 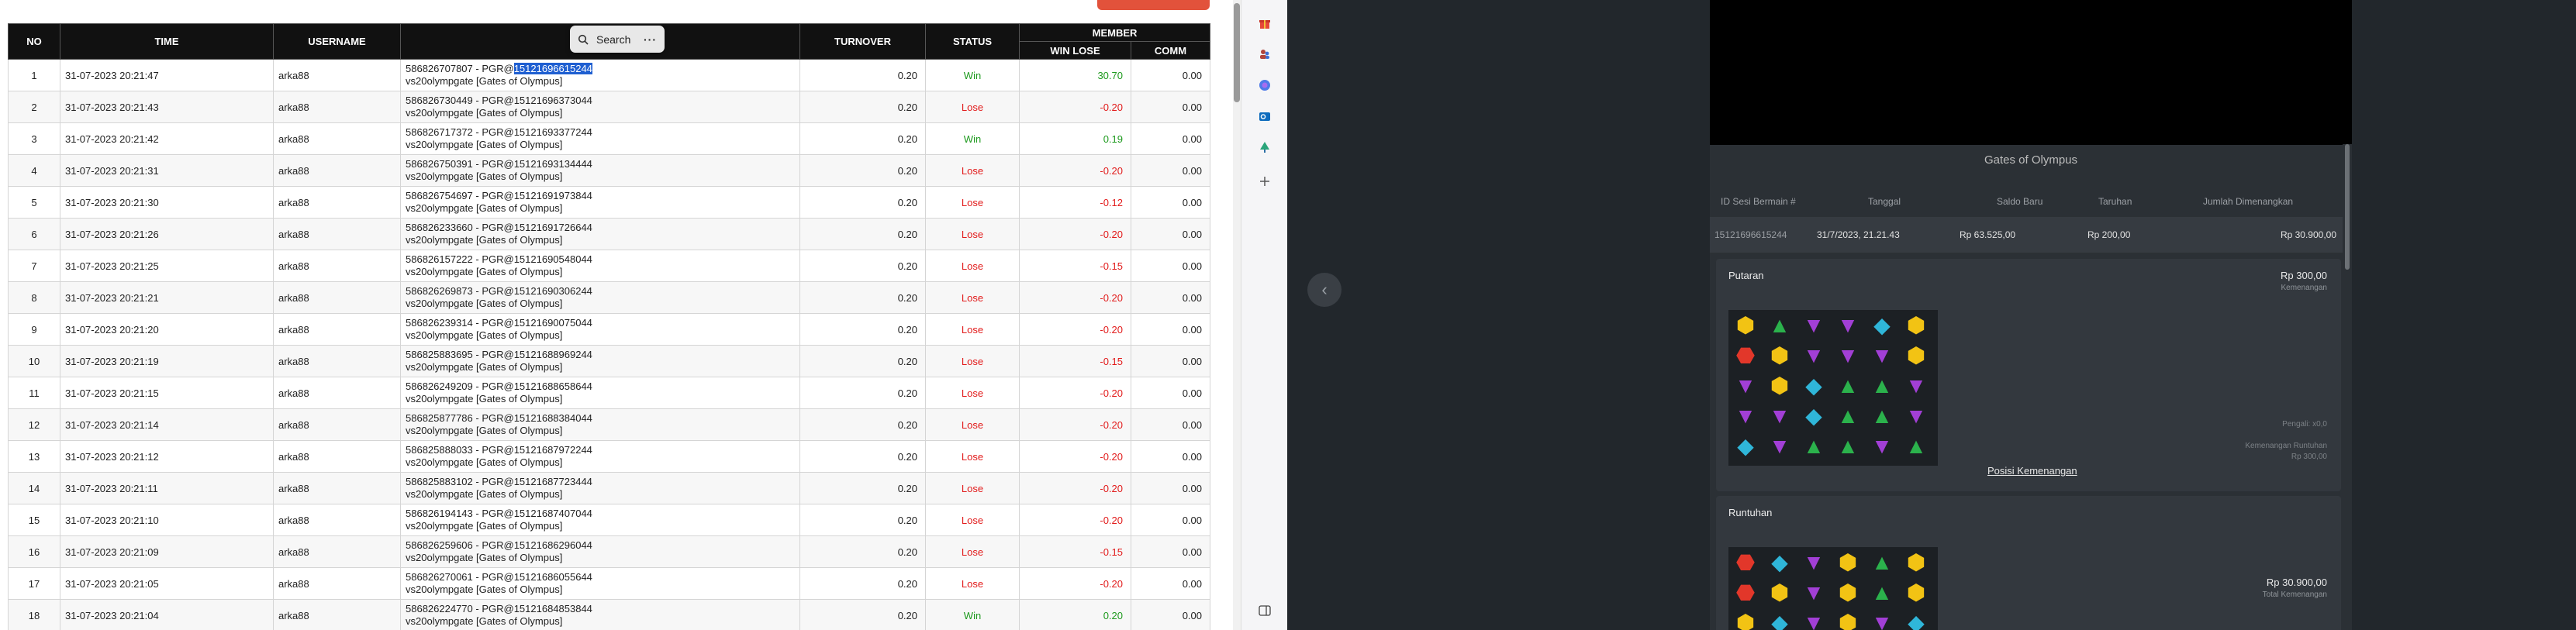 What do you see at coordinates (973, 42) in the screenshot?
I see `header-status: STATUS` at bounding box center [973, 42].